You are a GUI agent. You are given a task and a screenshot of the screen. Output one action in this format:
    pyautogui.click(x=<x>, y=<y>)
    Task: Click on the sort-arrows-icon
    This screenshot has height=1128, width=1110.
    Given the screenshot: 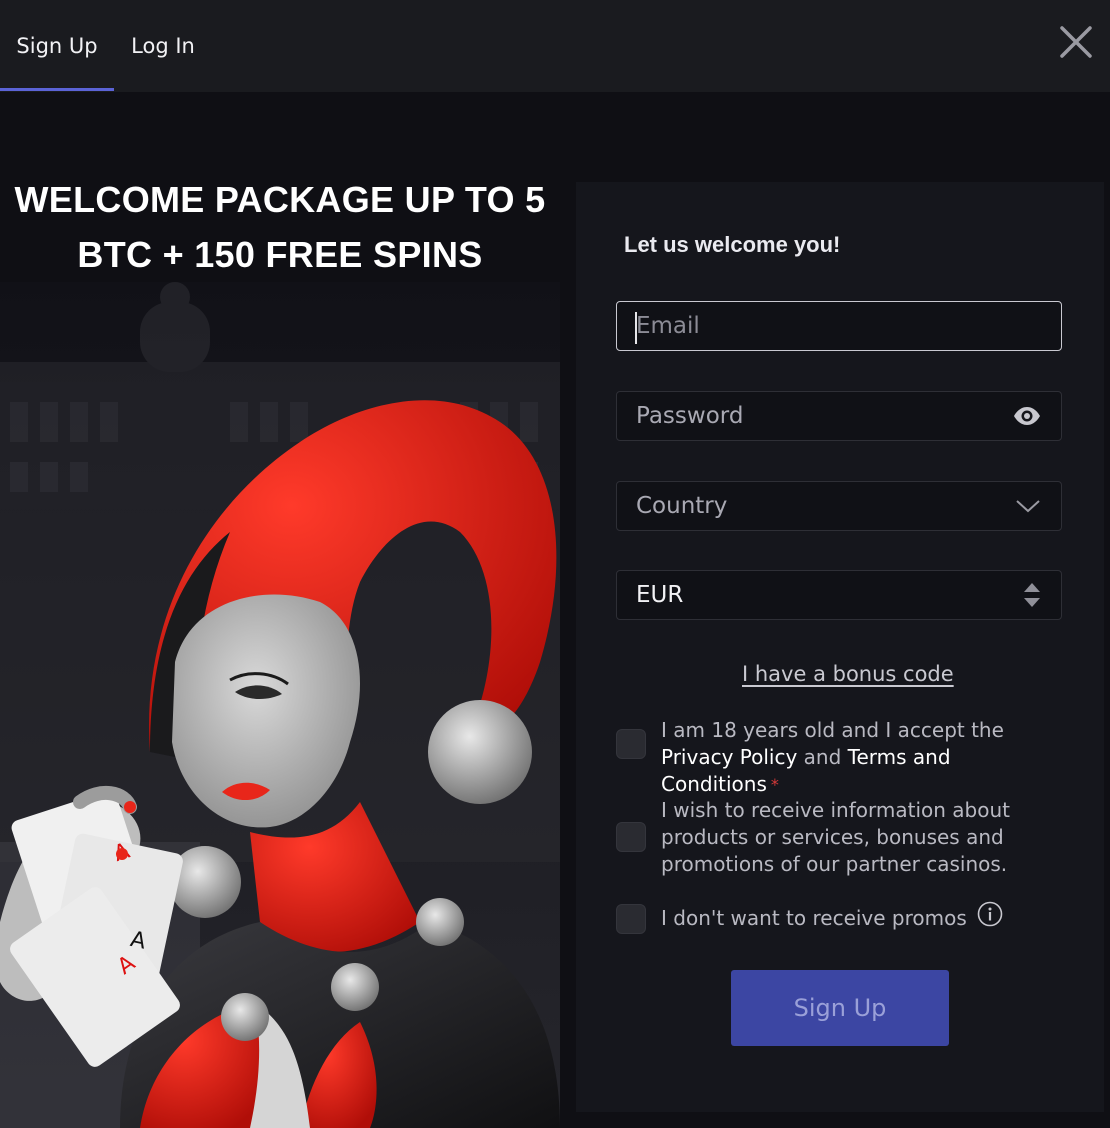 What is the action you would take?
    pyautogui.click(x=1032, y=595)
    